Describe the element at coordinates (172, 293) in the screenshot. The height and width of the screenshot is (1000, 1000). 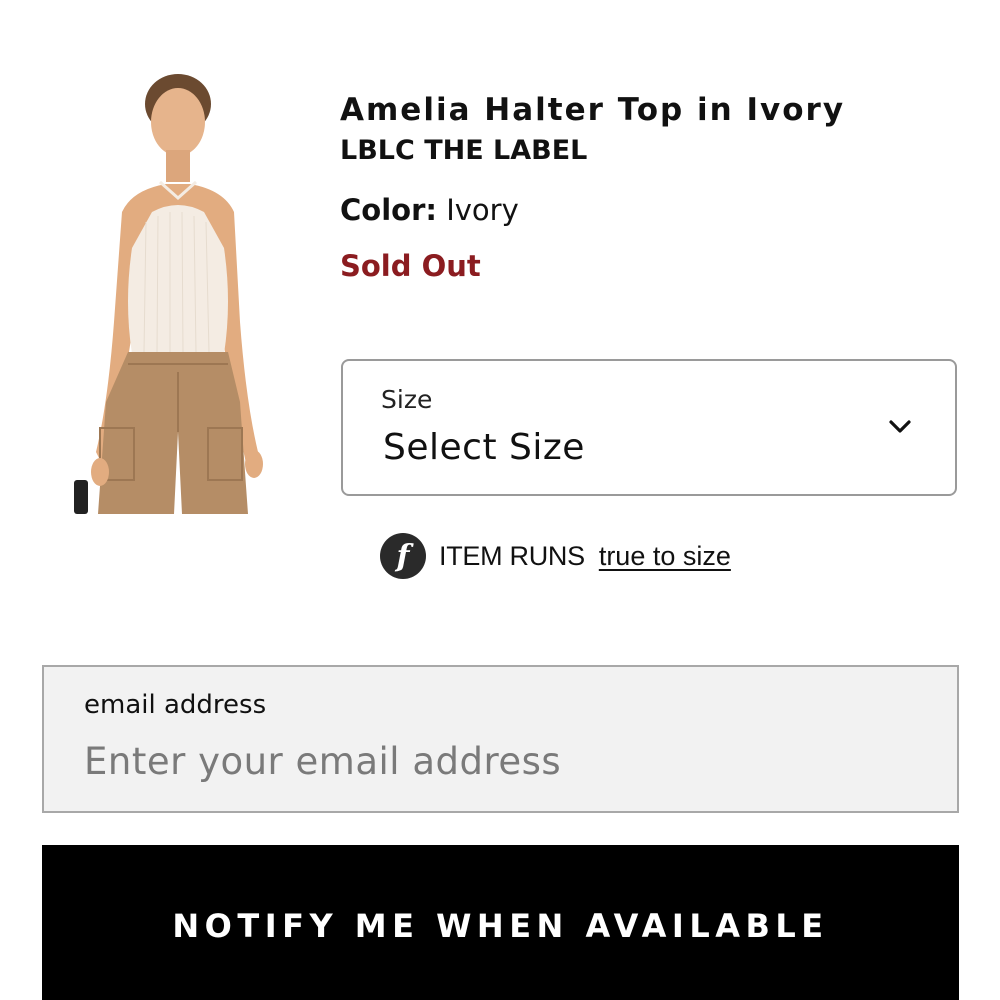
I see `product-image` at that location.